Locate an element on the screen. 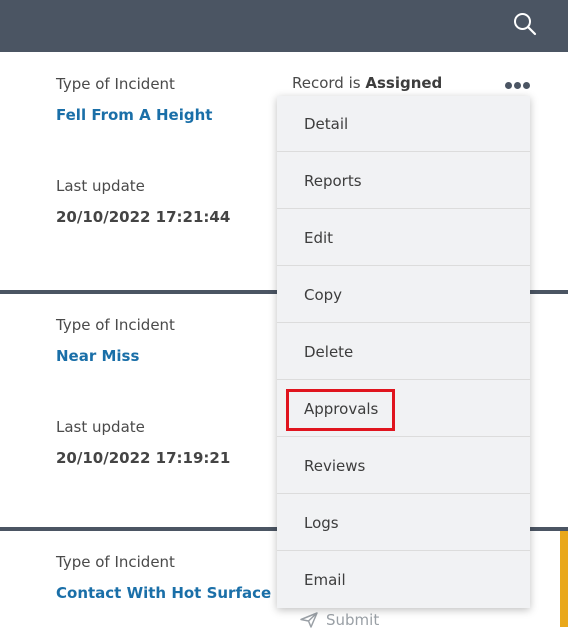  menu-item-label: Delete is located at coordinates (329, 352).